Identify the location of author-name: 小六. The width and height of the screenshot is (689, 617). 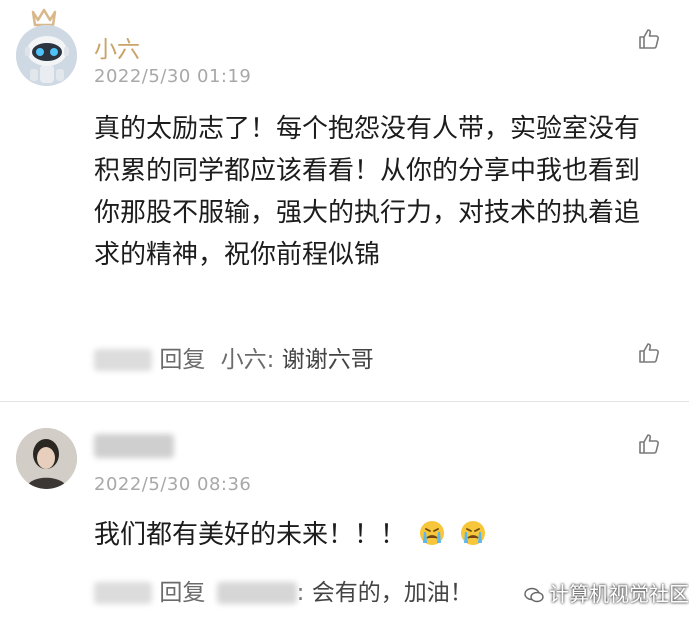
(117, 47).